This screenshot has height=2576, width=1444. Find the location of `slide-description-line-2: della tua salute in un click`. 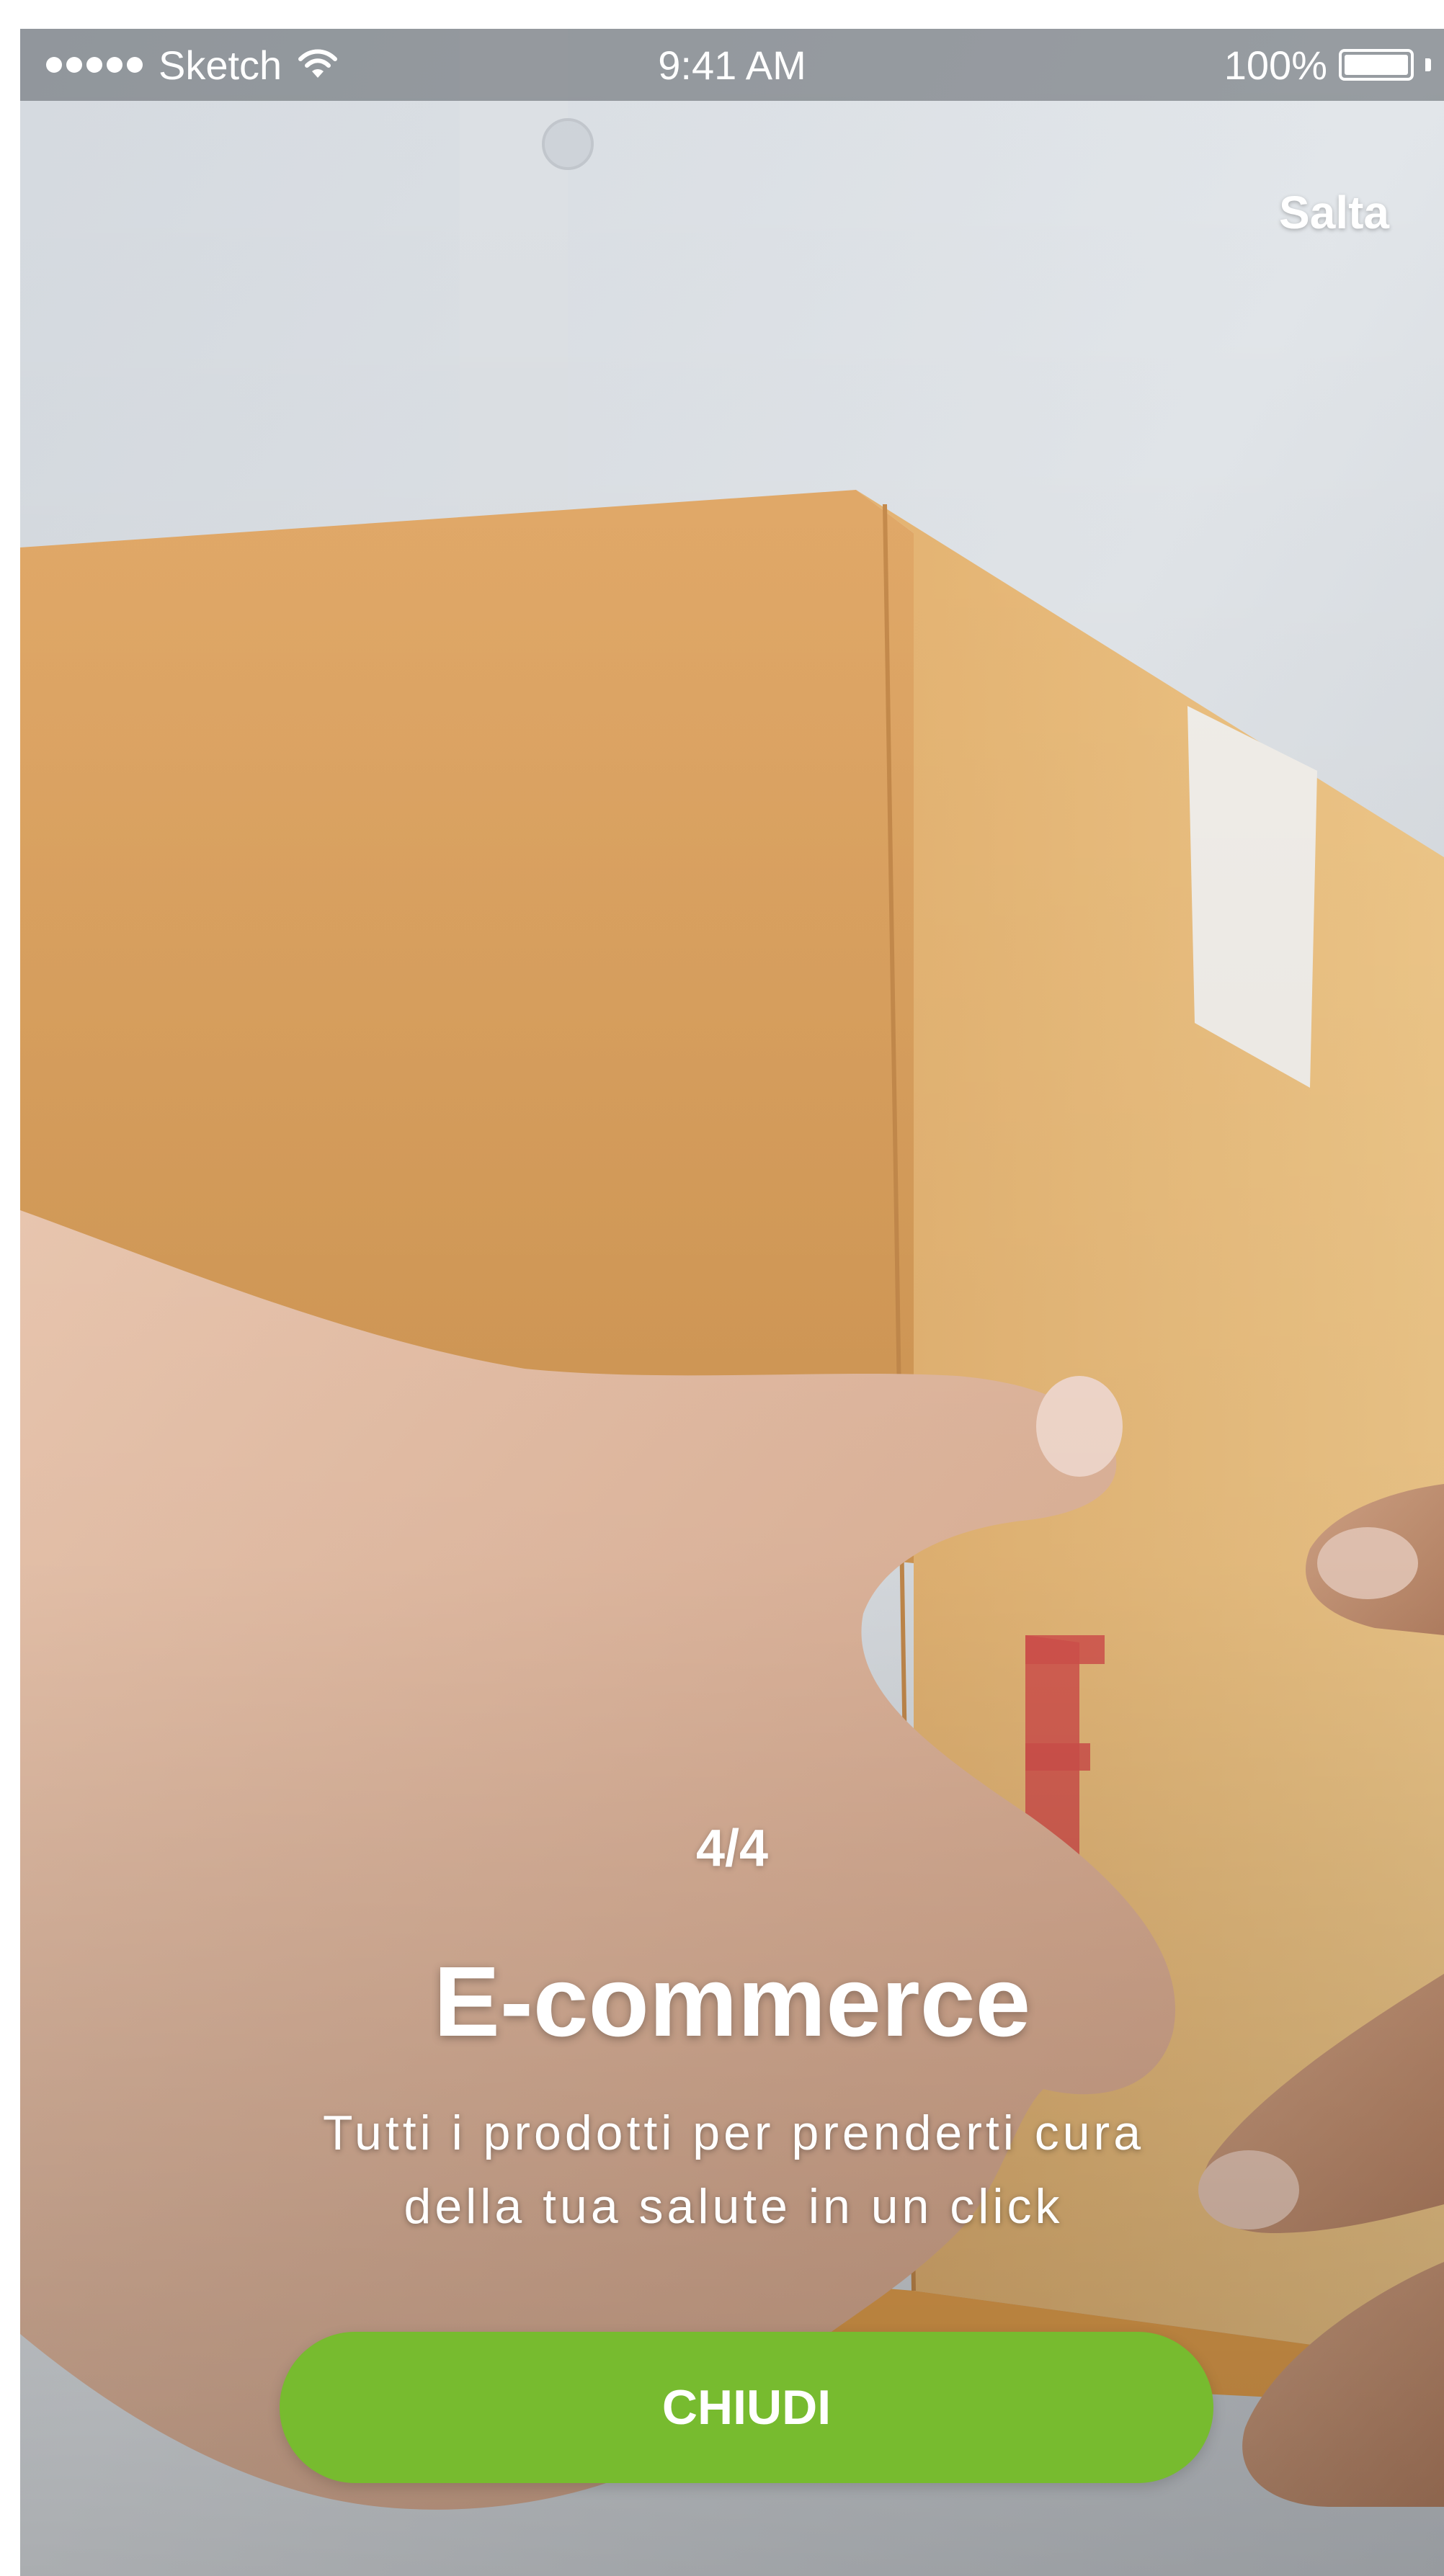

slide-description-line-2: della tua salute in un click is located at coordinates (734, 2206).